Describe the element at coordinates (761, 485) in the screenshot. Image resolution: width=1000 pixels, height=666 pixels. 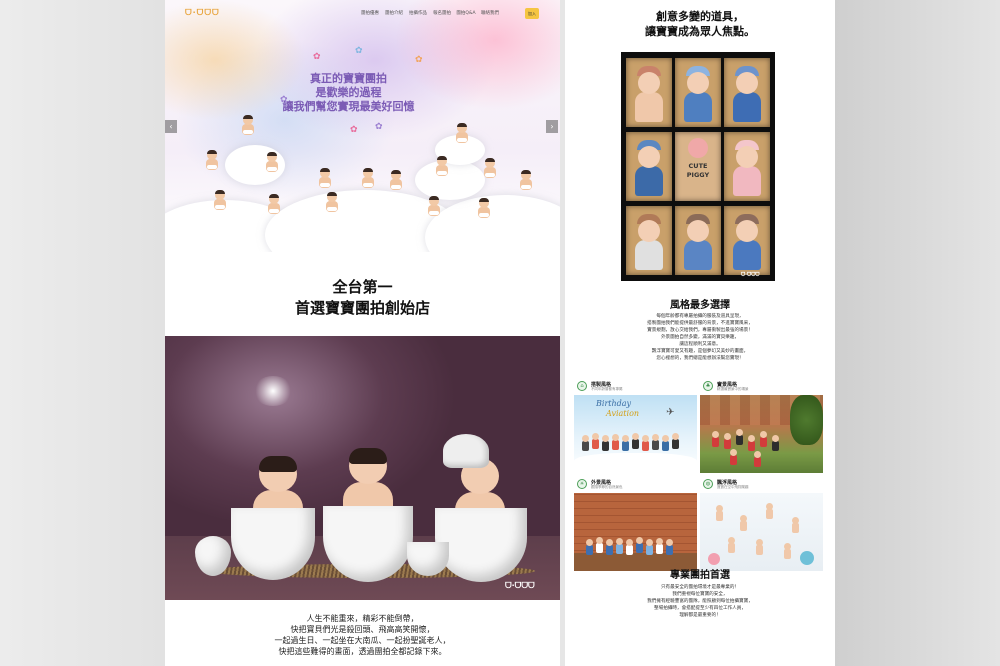
I see `style-card-header: ◍ 飄浮風格 寶寶在空中飛翔樂趣` at that location.